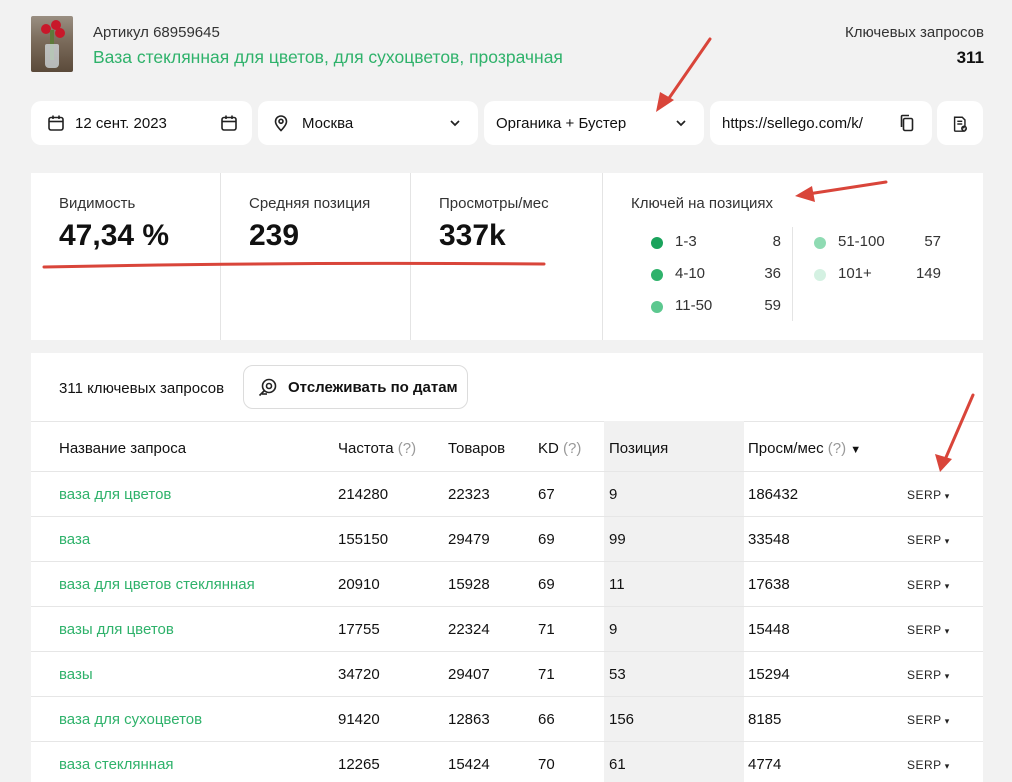 This screenshot has width=1012, height=782. What do you see at coordinates (932, 241) in the screenshot?
I see `bucket-count: 57` at bounding box center [932, 241].